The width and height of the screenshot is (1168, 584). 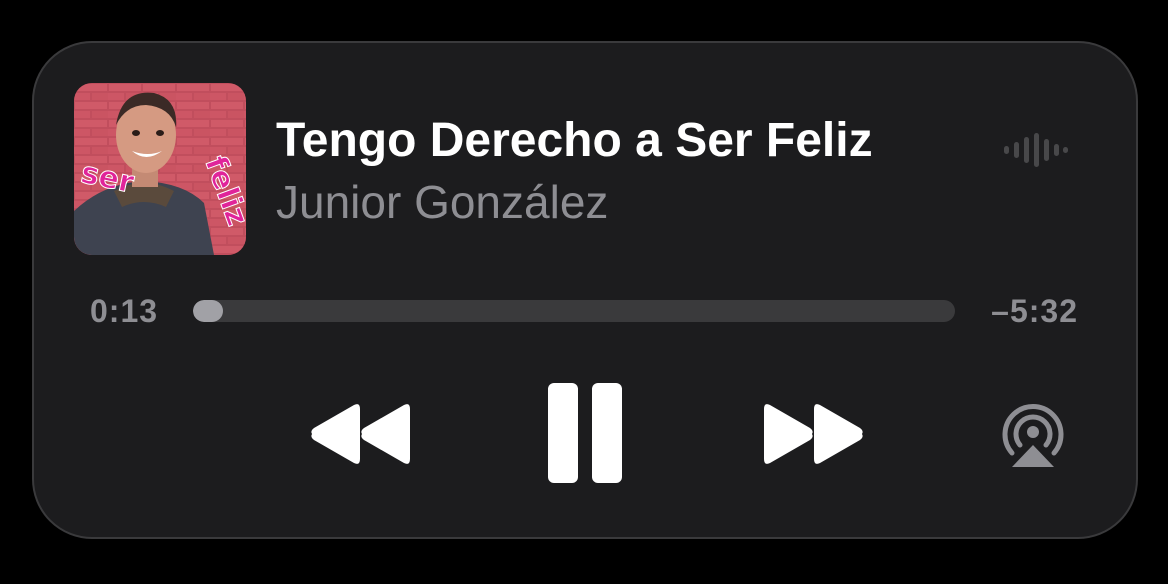 I want to click on rewind-button, so click(x=361, y=434).